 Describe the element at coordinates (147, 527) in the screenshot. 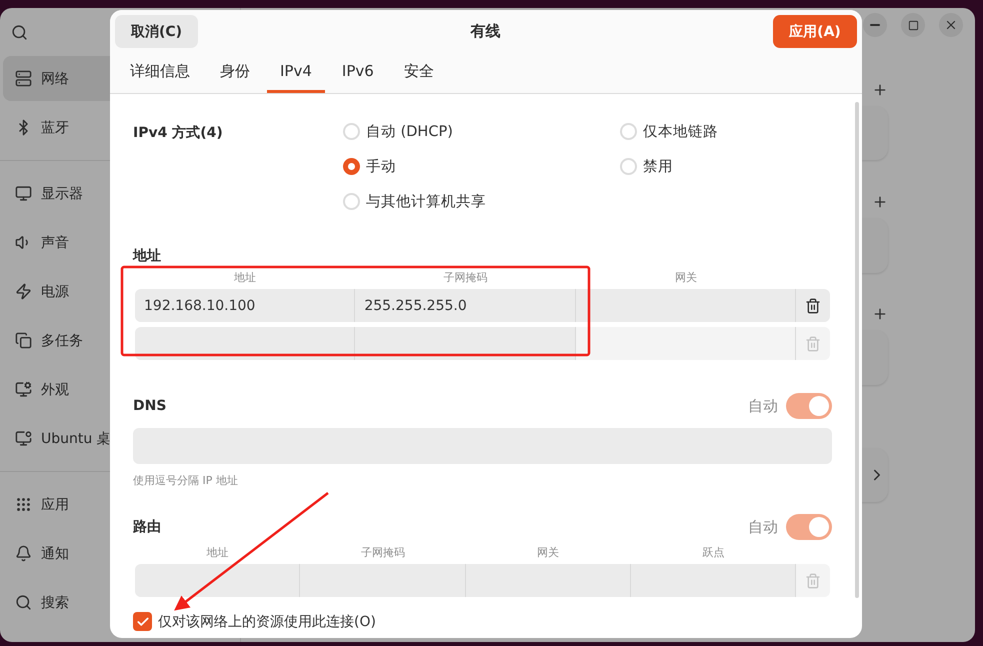

I see `section-heading: 路由` at that location.